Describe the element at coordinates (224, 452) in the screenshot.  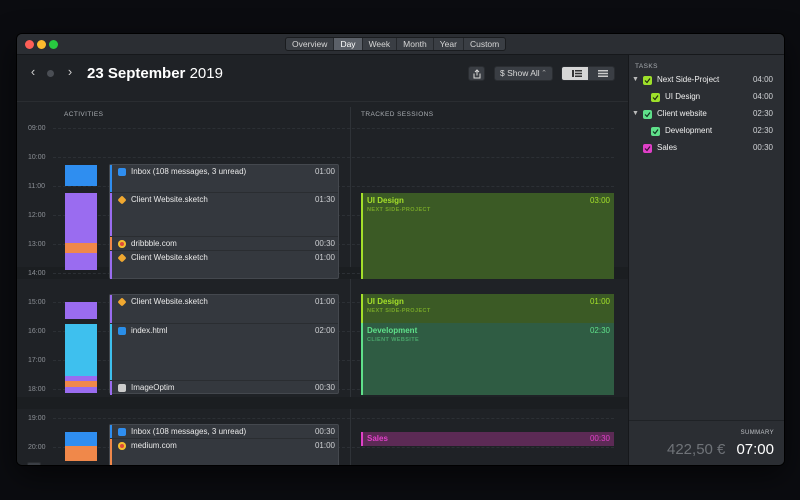
I see `activity-row: medium.com 01:00` at that location.